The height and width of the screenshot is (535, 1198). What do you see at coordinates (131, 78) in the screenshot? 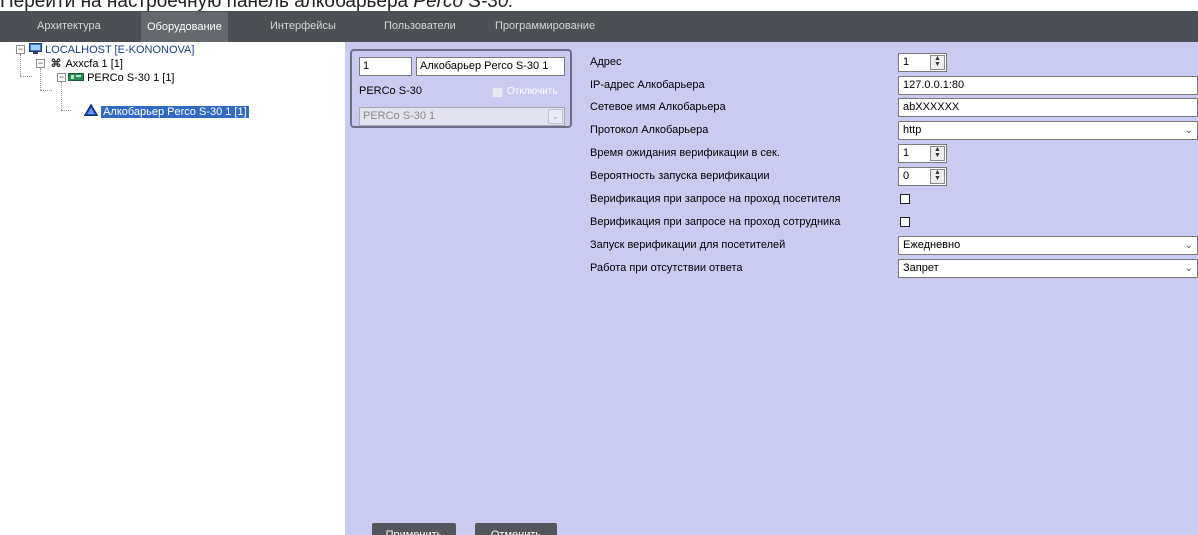
I see `tree-controller-label: PERCo S-30 1 [1]` at bounding box center [131, 78].